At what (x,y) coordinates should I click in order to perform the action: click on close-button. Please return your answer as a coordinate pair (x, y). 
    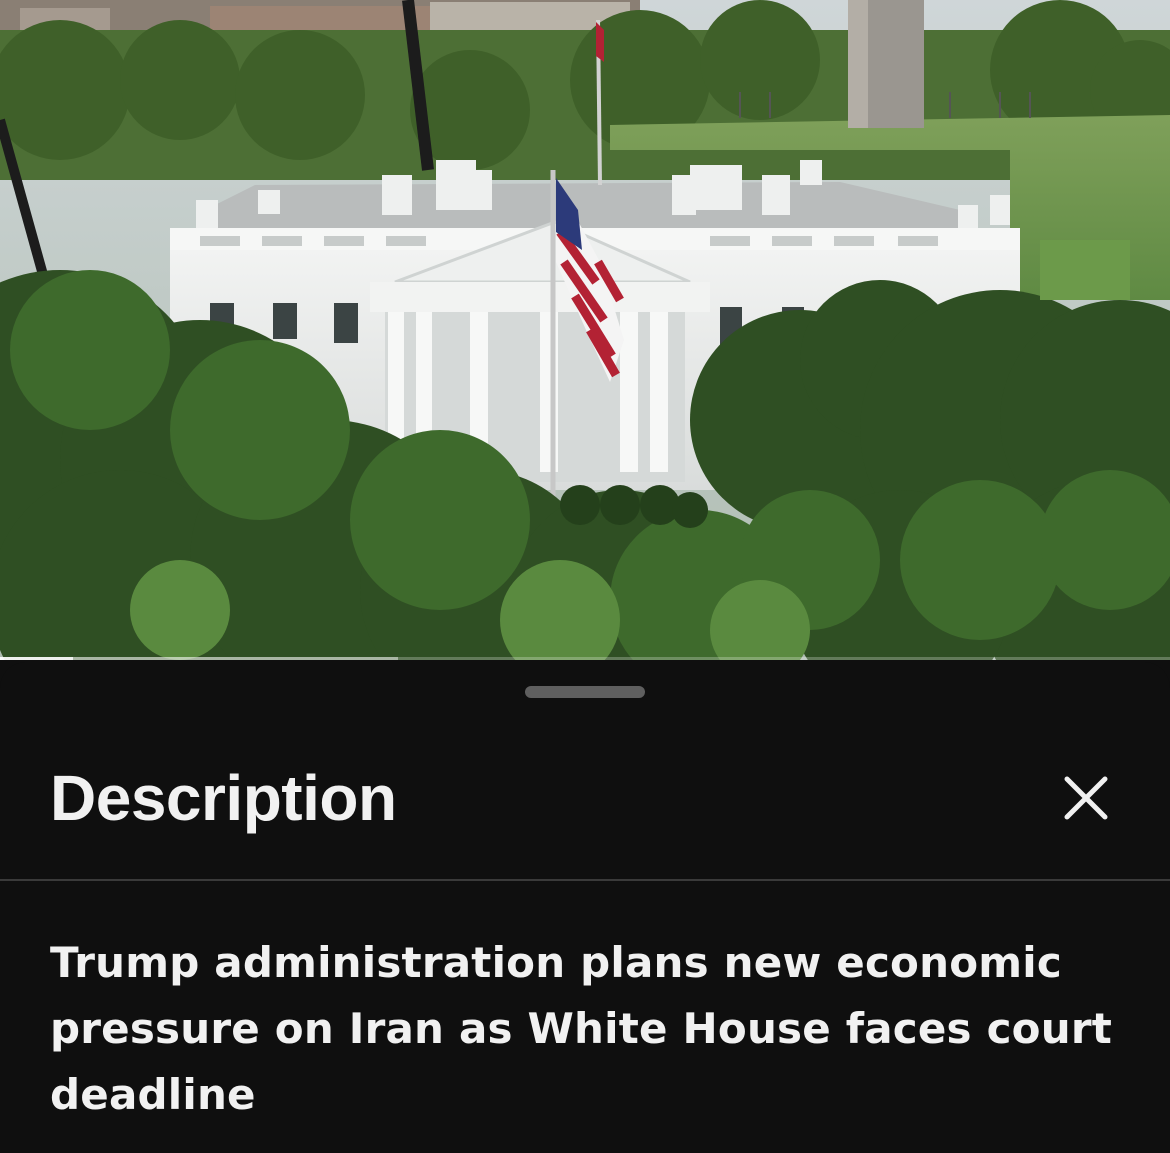
    Looking at the image, I should click on (1086, 798).